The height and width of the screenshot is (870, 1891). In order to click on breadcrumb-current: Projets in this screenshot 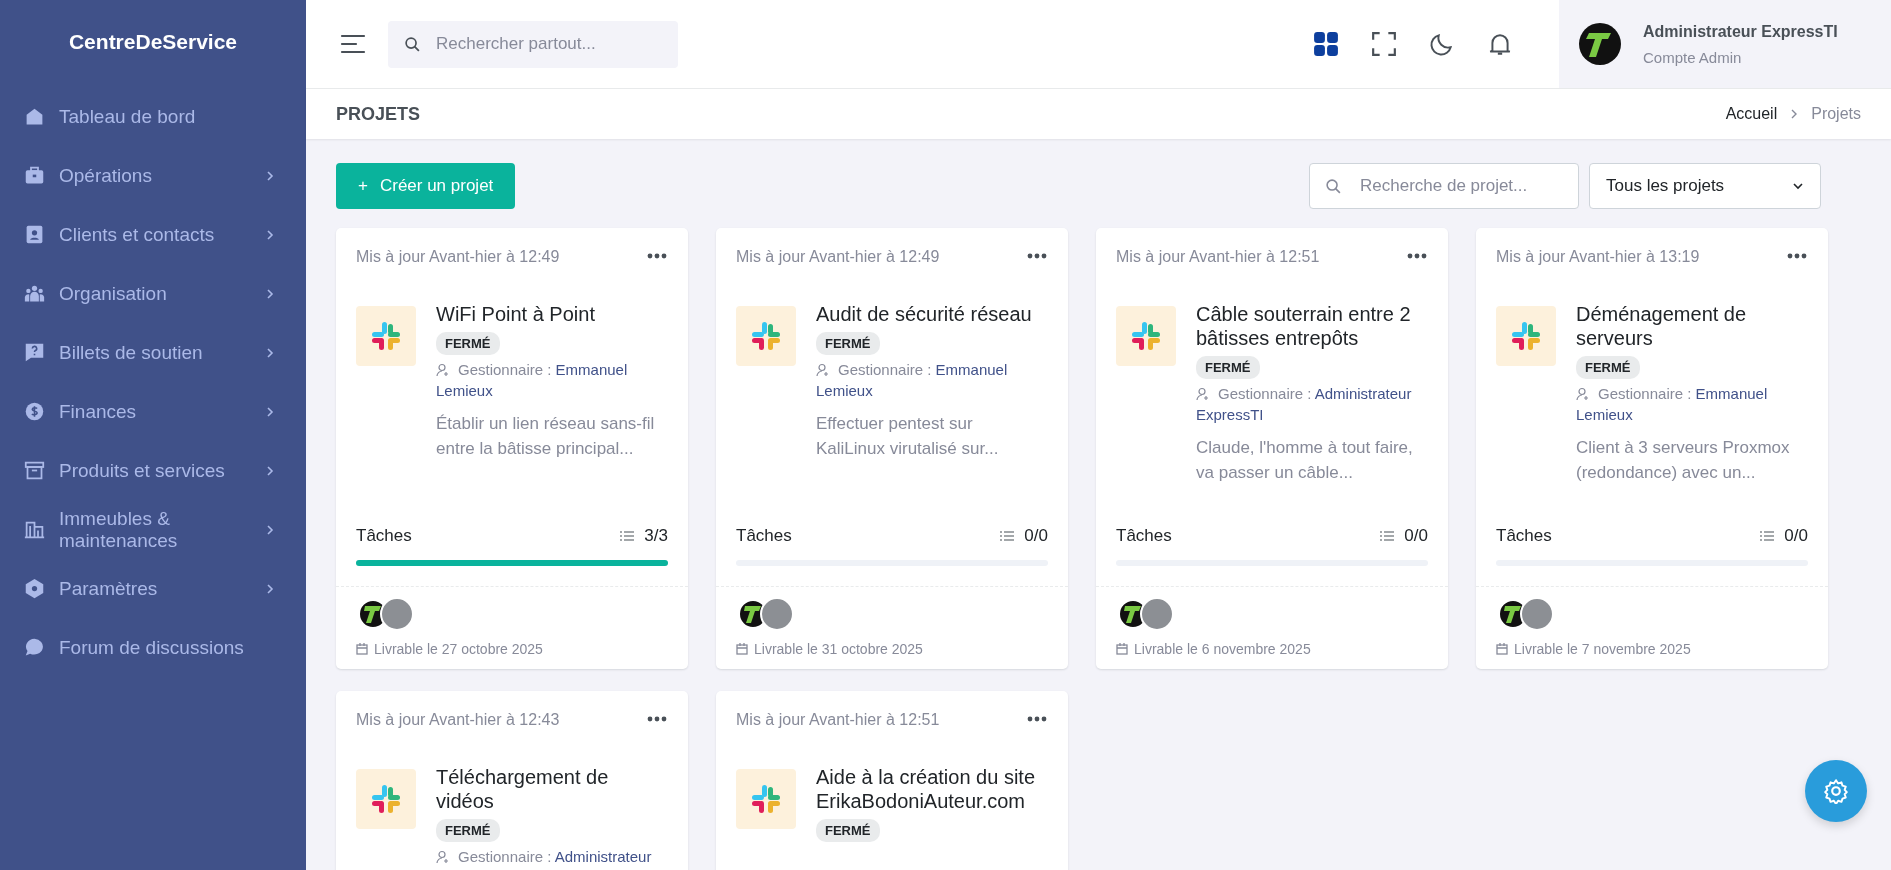, I will do `click(1836, 114)`.